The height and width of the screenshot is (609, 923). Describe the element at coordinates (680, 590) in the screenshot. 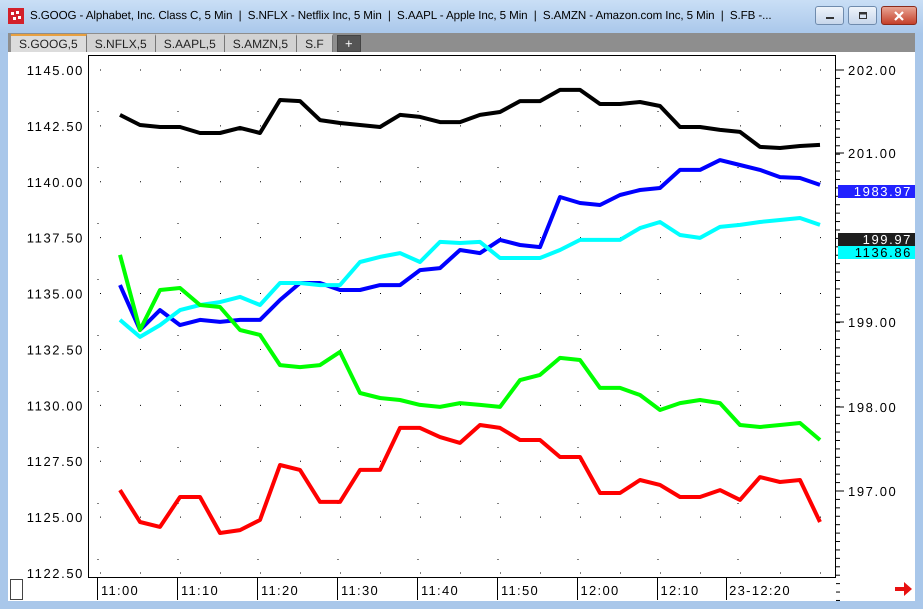

I see `axis-label: 12:10` at that location.